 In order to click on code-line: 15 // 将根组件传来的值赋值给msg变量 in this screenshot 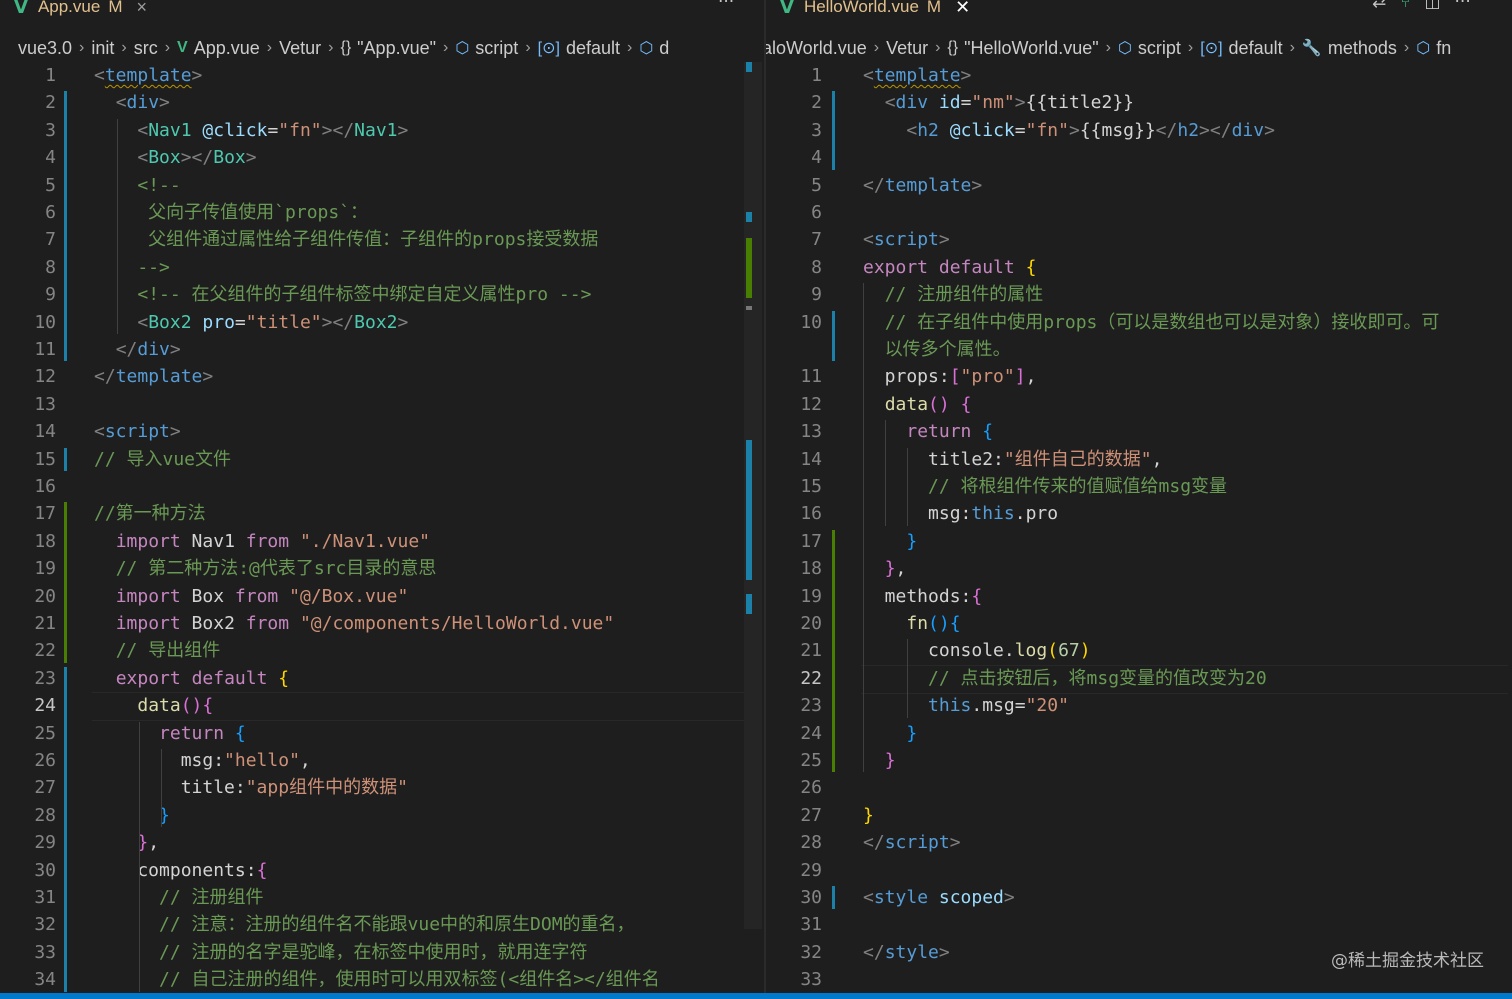, I will do `click(1139, 486)`.